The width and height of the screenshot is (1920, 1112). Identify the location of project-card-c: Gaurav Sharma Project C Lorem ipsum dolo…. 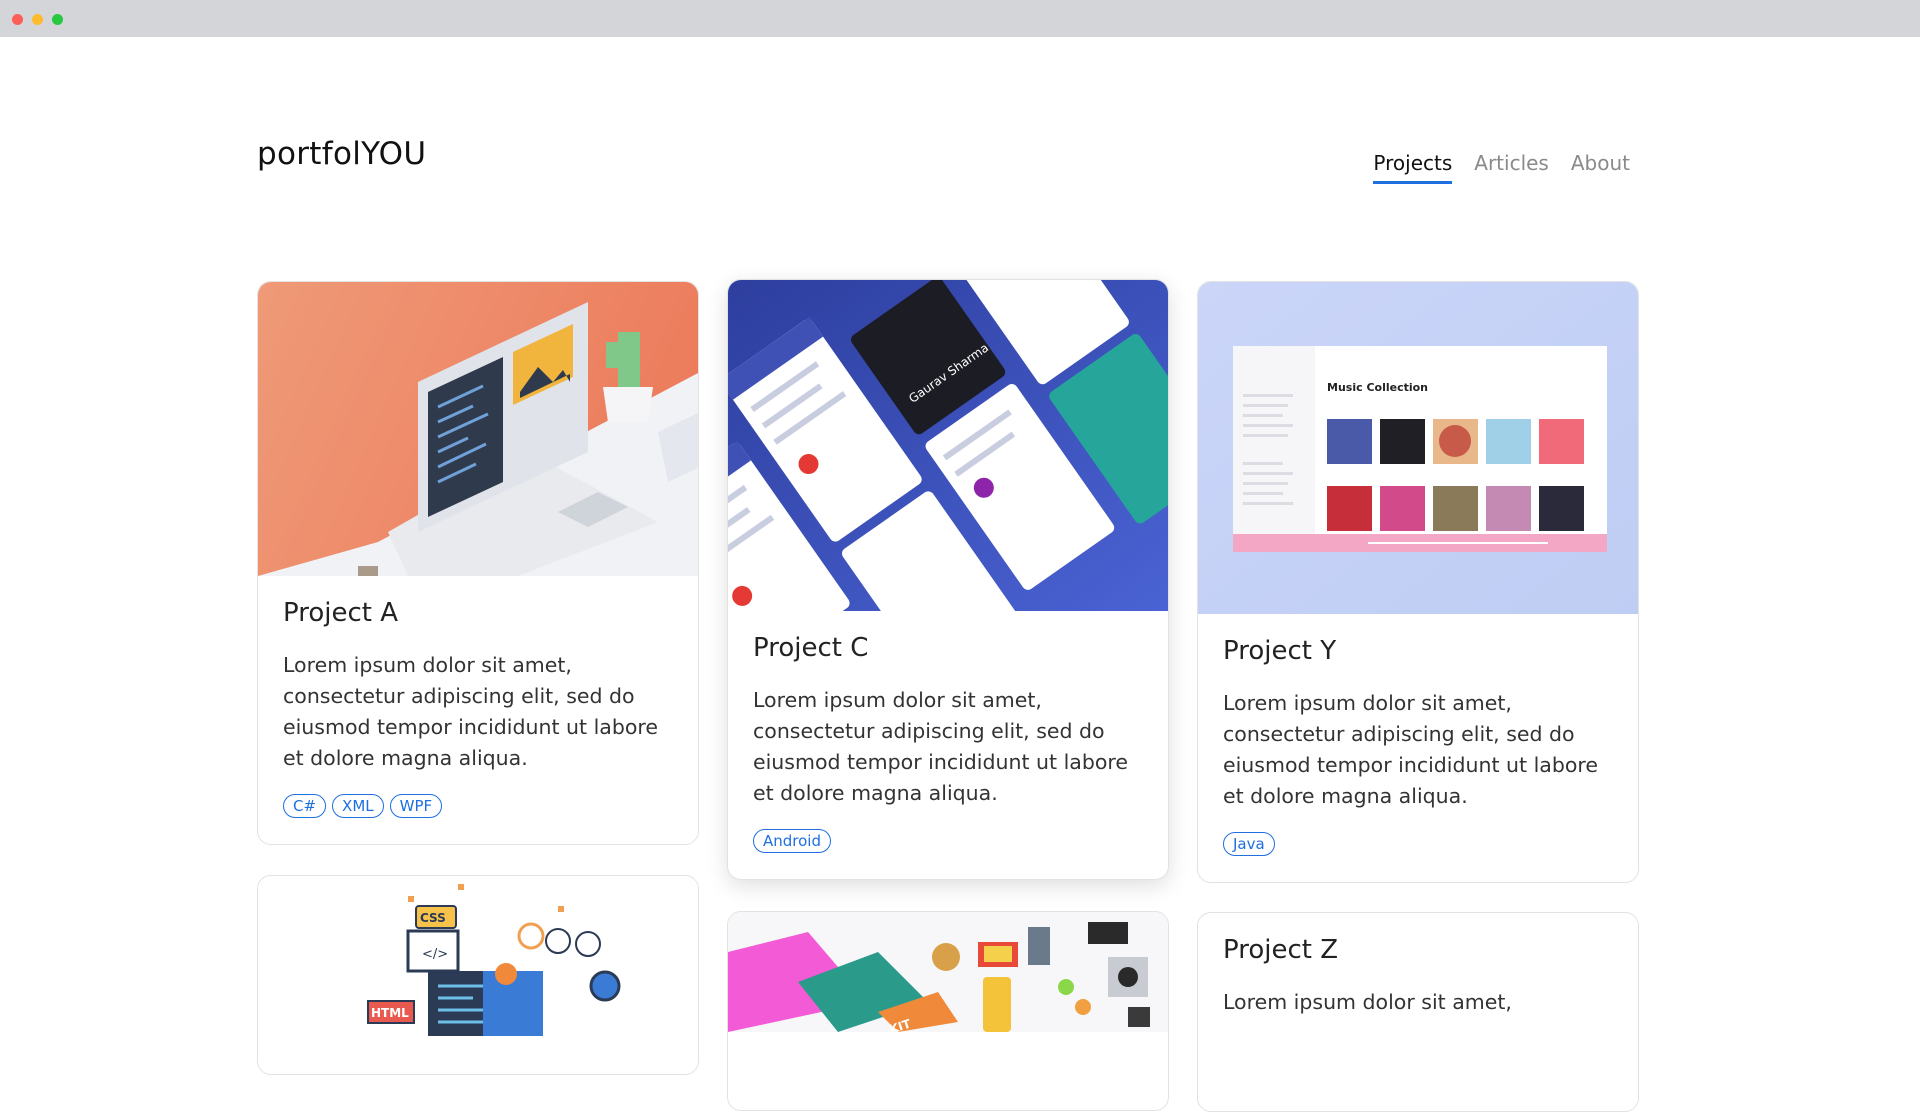
(948, 579).